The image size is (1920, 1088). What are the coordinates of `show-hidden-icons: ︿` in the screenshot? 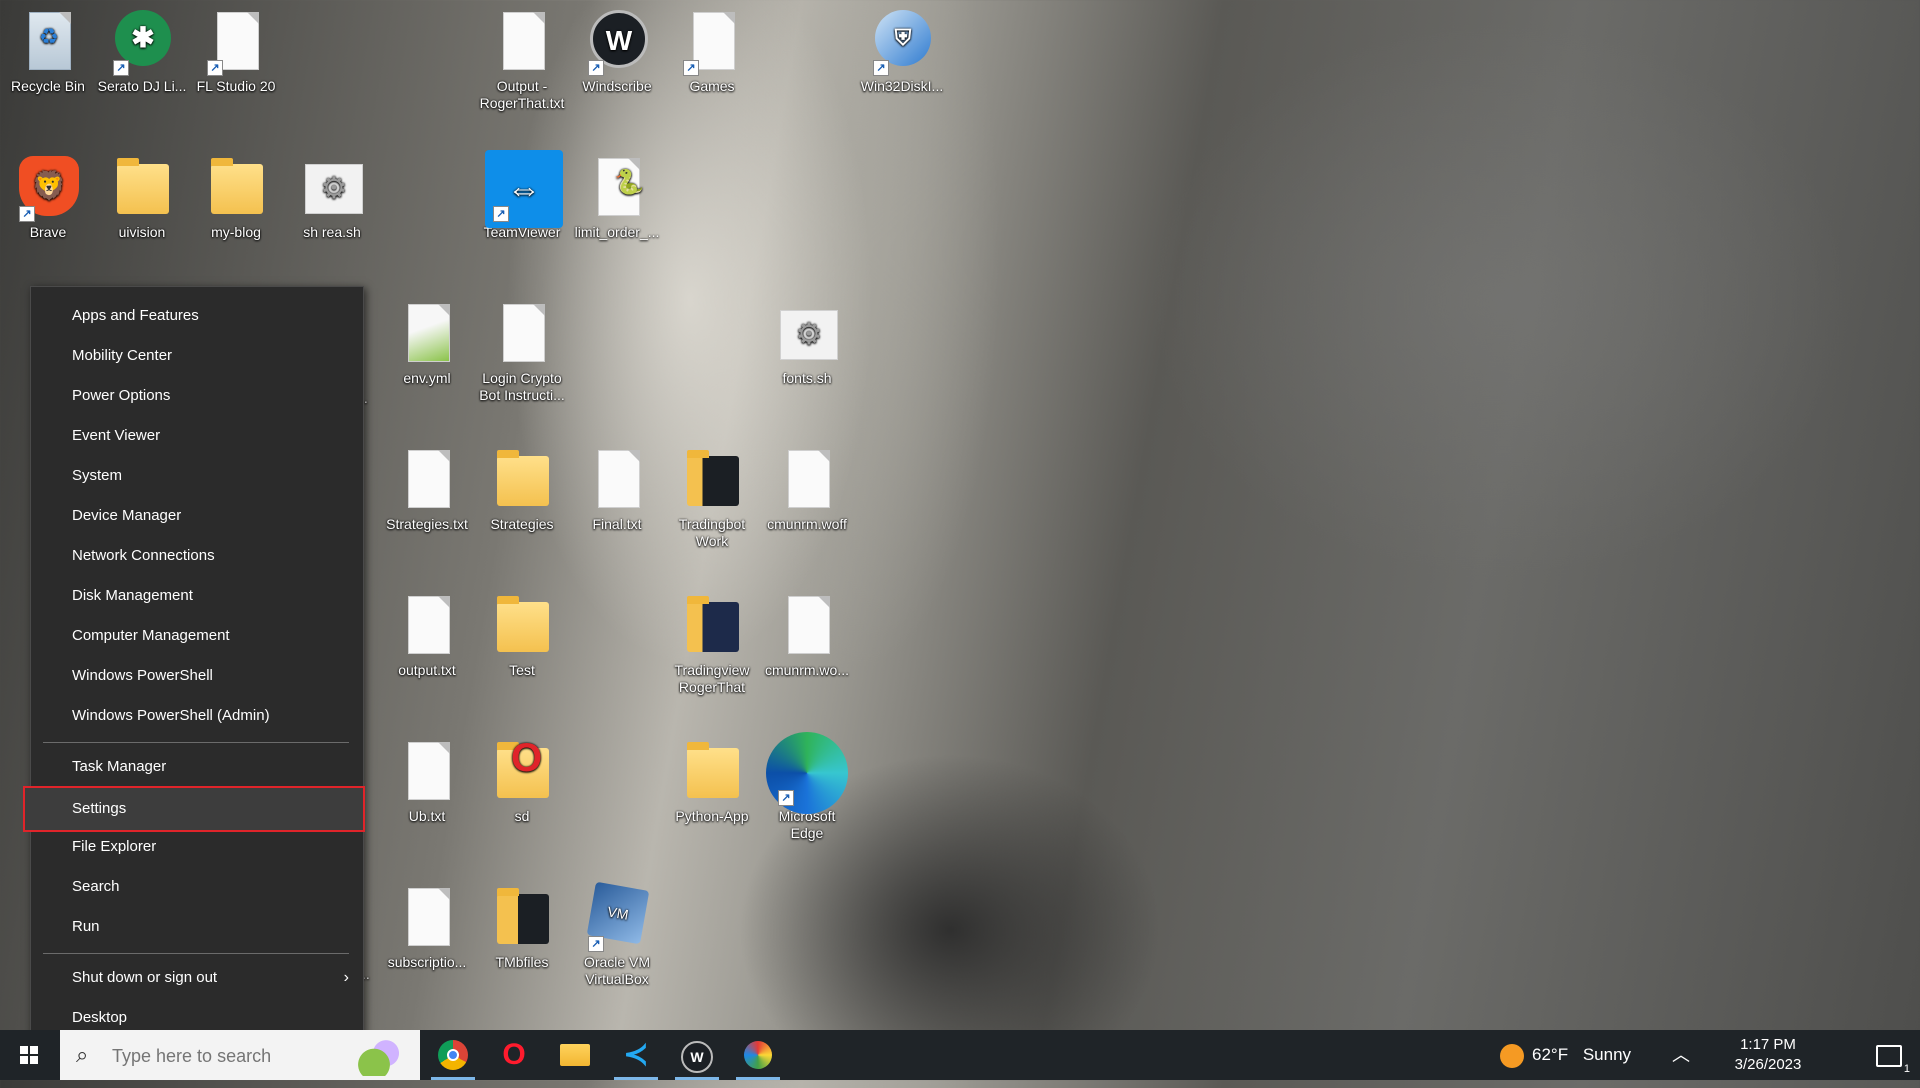 It's located at (1681, 1055).